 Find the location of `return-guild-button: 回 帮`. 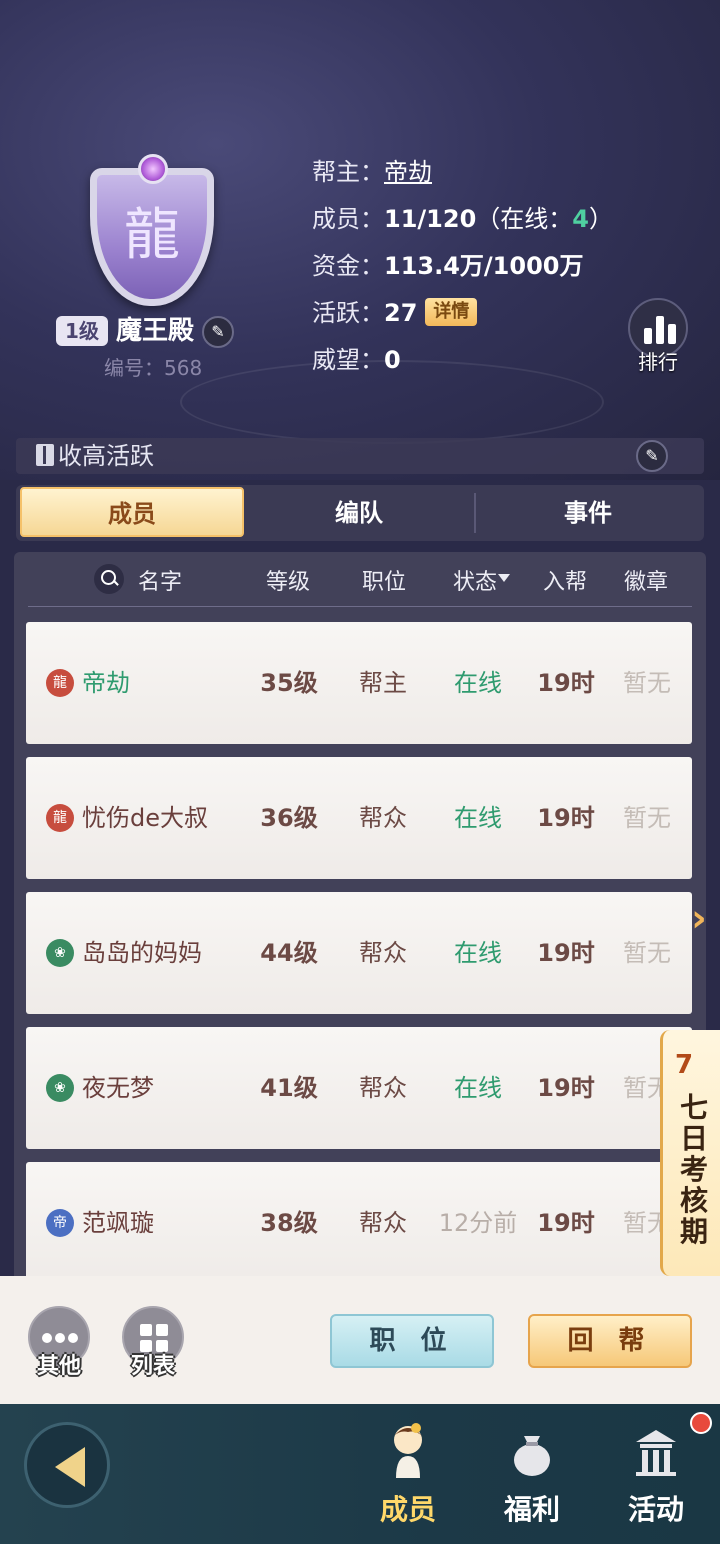

return-guild-button: 回 帮 is located at coordinates (610, 1341).